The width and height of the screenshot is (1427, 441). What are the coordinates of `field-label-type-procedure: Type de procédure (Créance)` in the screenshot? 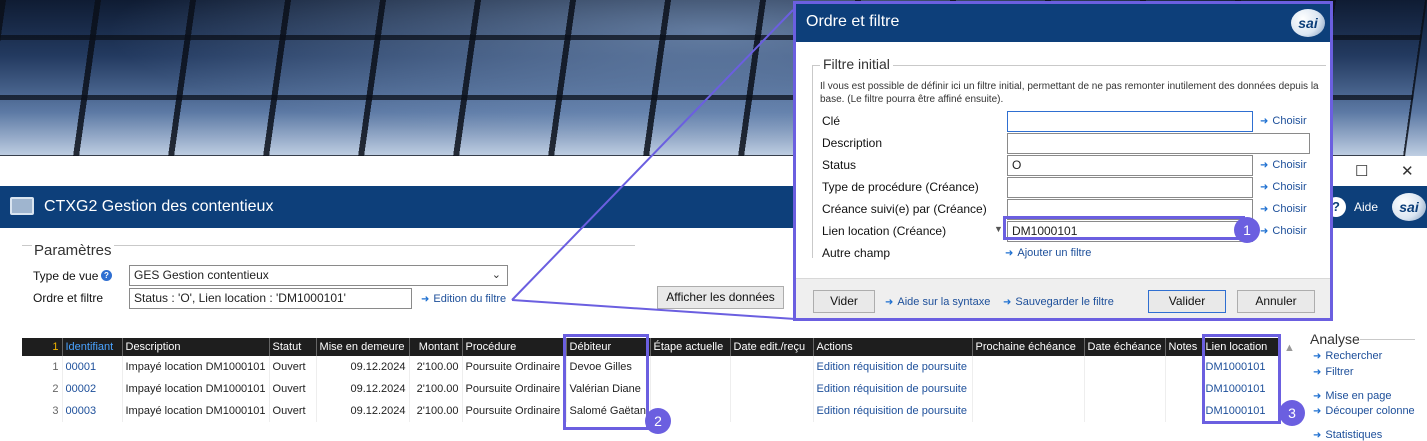 It's located at (900, 187).